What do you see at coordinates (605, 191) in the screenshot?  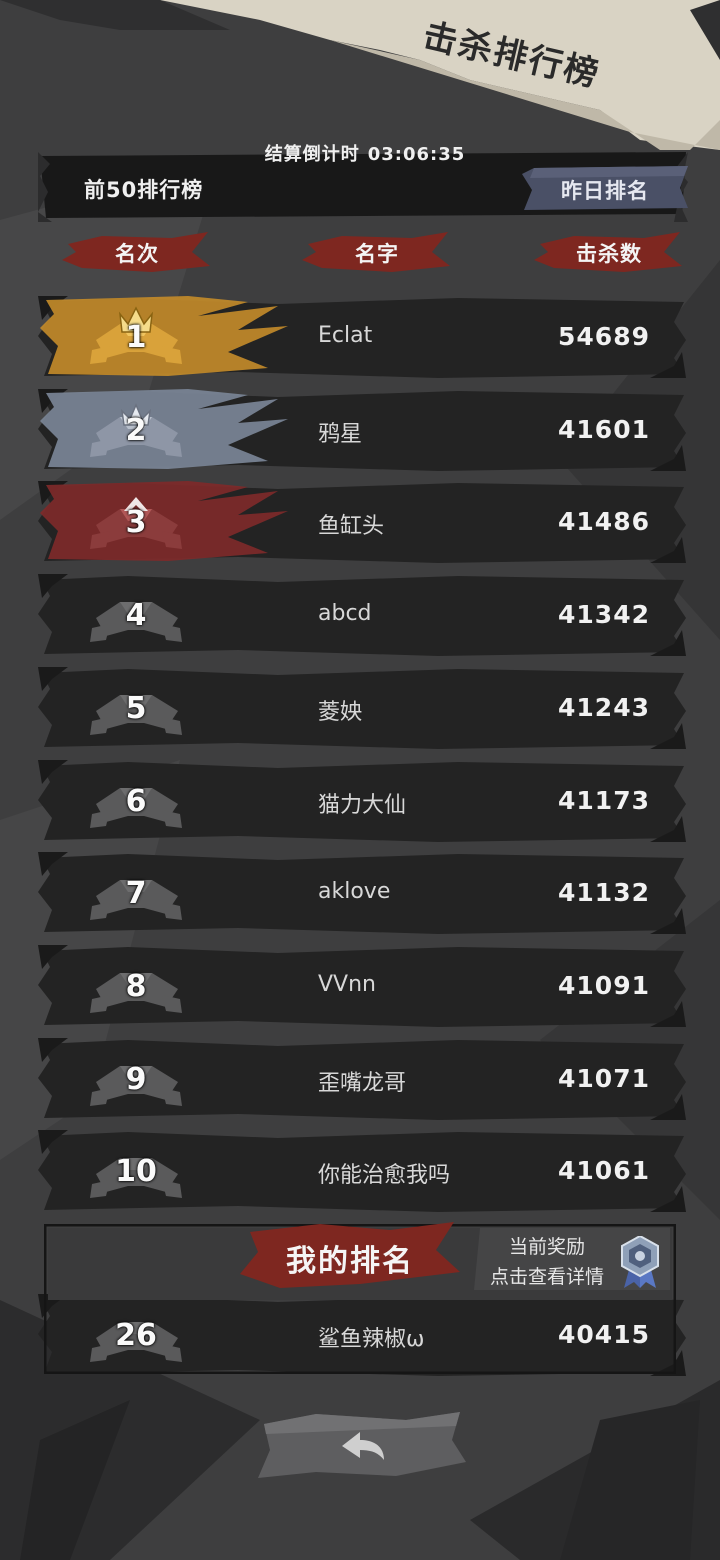 I see `yesterday-ranking-label: 昨日排名` at bounding box center [605, 191].